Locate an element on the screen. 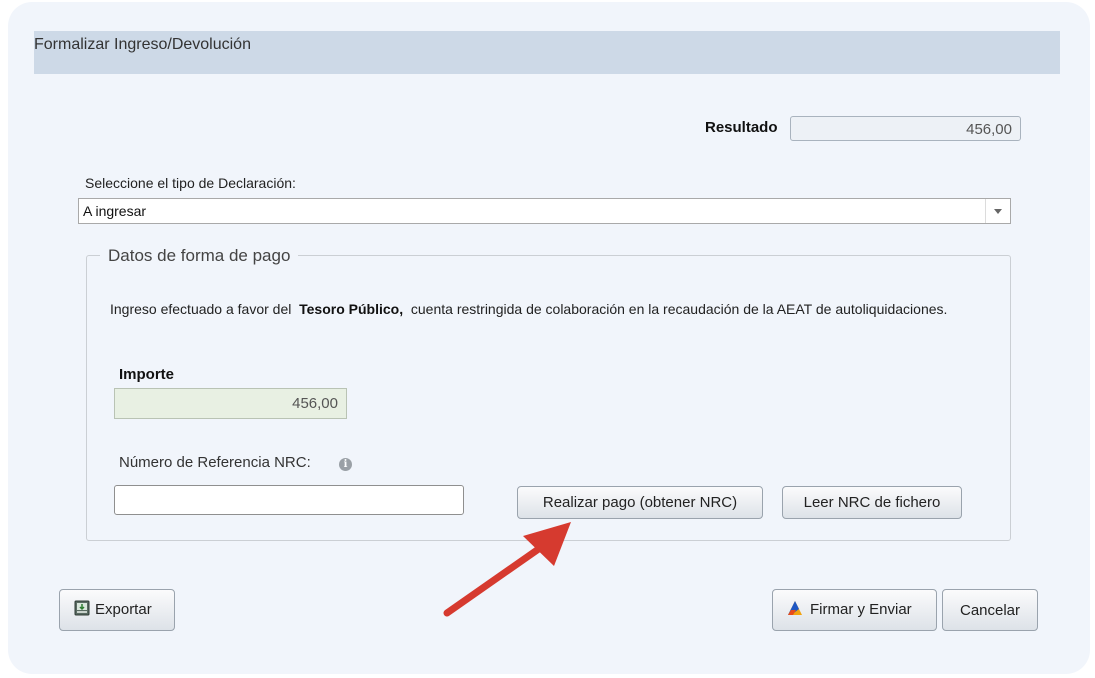 The width and height of the screenshot is (1095, 678). realizar-pago-button: Realizar pago (obtener NRC) is located at coordinates (640, 502).